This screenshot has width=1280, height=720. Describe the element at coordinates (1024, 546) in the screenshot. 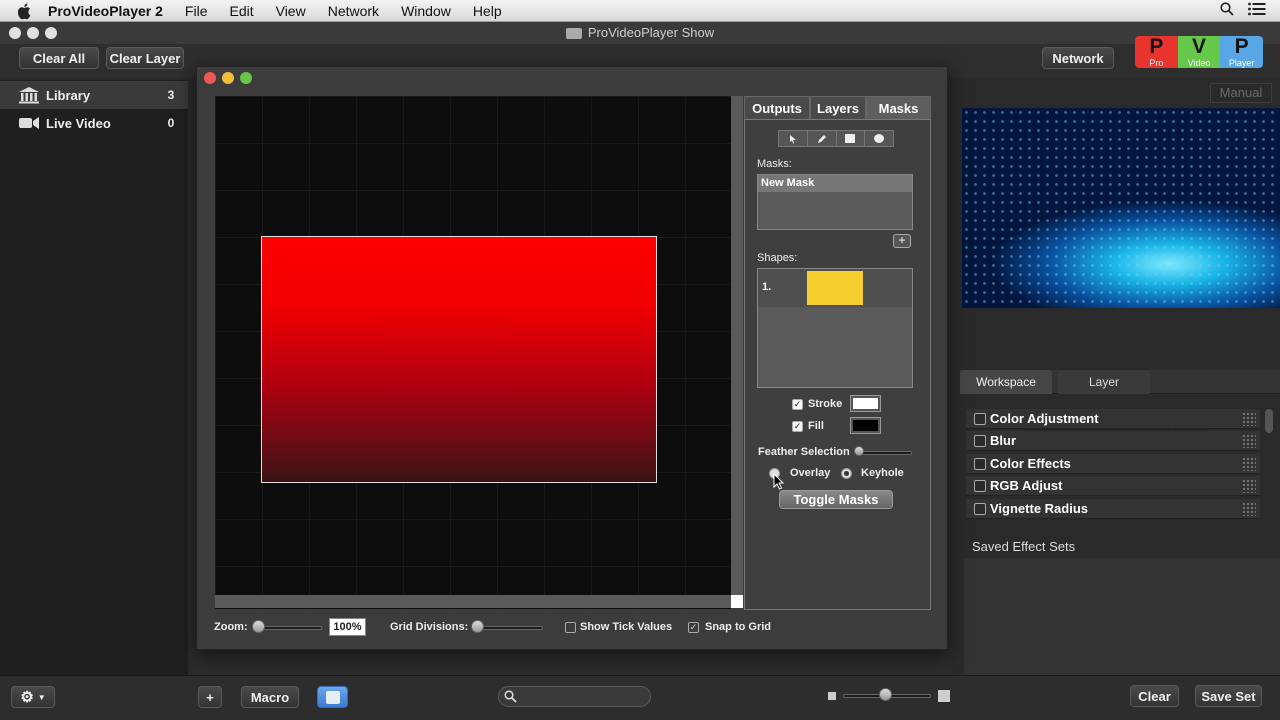

I see `saved-effect-sets-label: Saved Effect Sets` at that location.